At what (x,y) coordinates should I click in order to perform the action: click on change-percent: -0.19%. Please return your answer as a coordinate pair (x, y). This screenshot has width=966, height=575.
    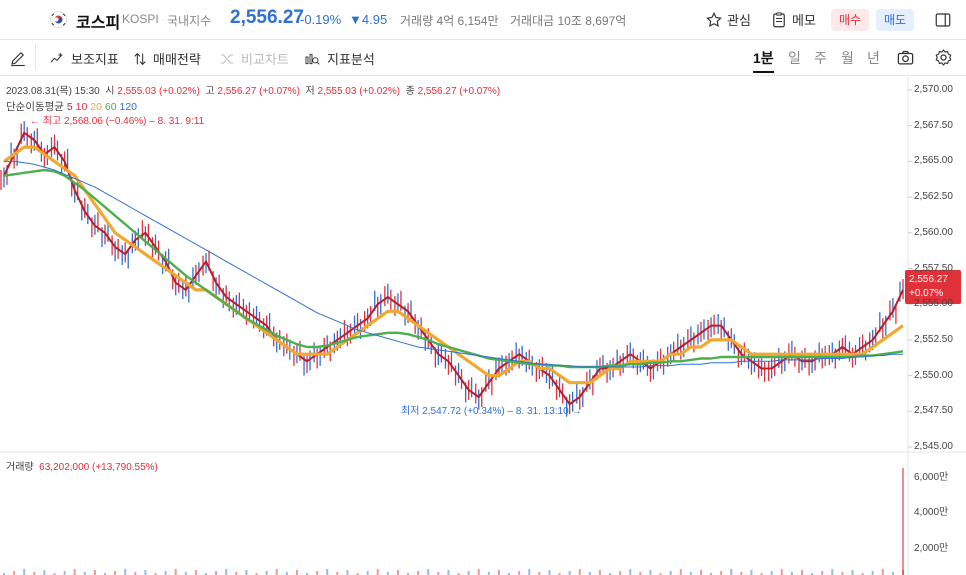
    Looking at the image, I should click on (321, 19).